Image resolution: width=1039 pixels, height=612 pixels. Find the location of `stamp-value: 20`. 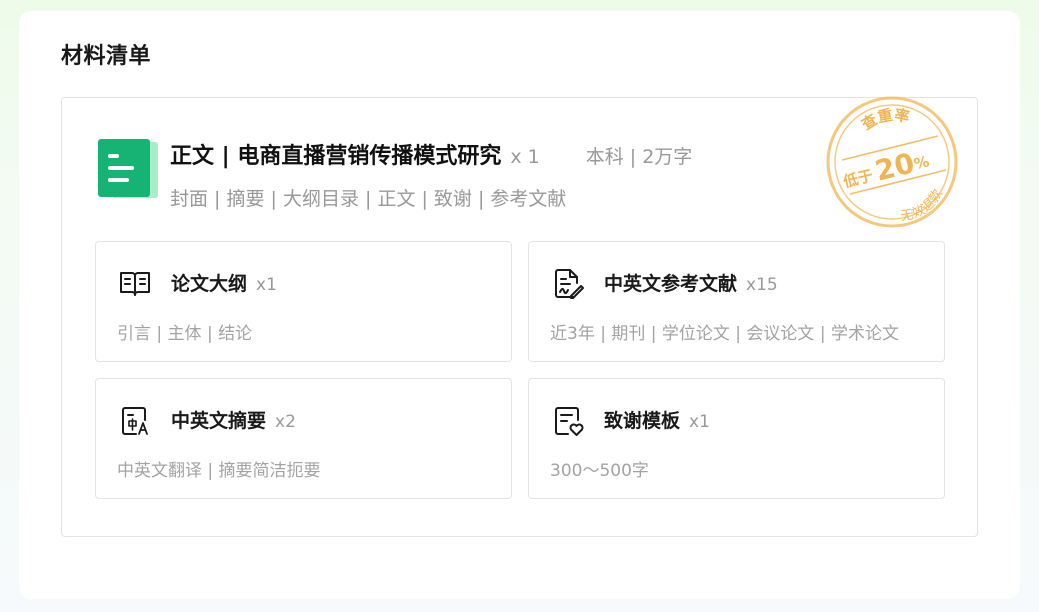

stamp-value: 20 is located at coordinates (895, 166).